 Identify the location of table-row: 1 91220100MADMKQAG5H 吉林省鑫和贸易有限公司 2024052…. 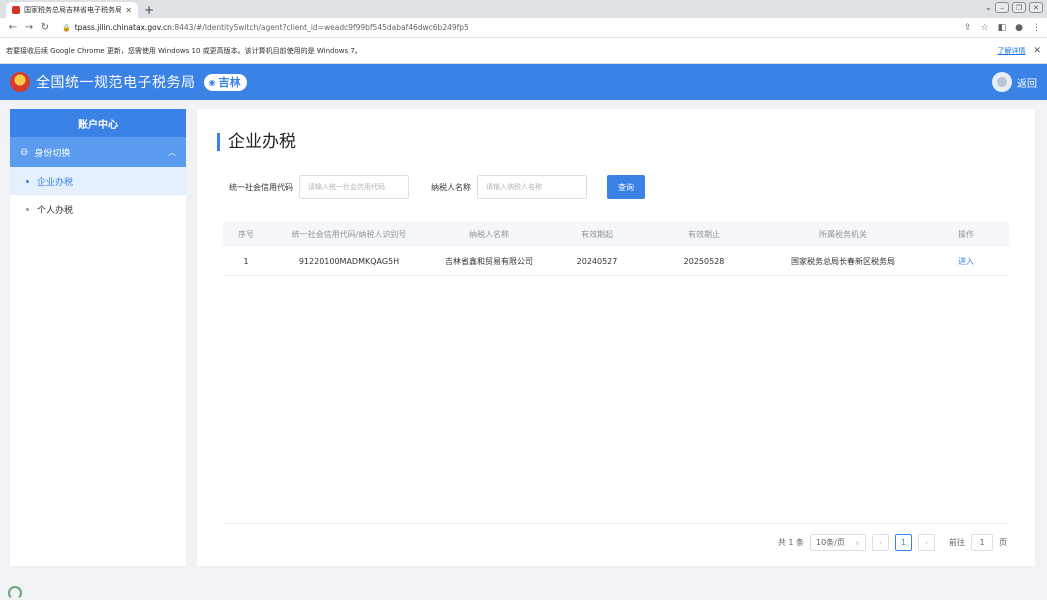
(616, 261).